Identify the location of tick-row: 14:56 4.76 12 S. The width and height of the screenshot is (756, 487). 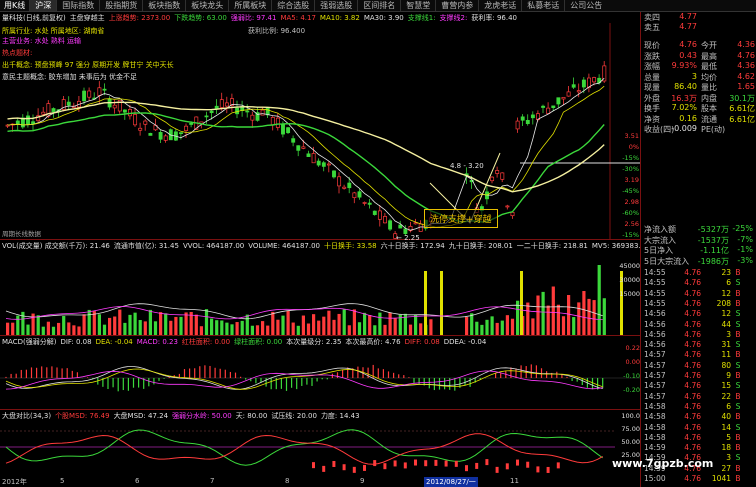
(698, 314).